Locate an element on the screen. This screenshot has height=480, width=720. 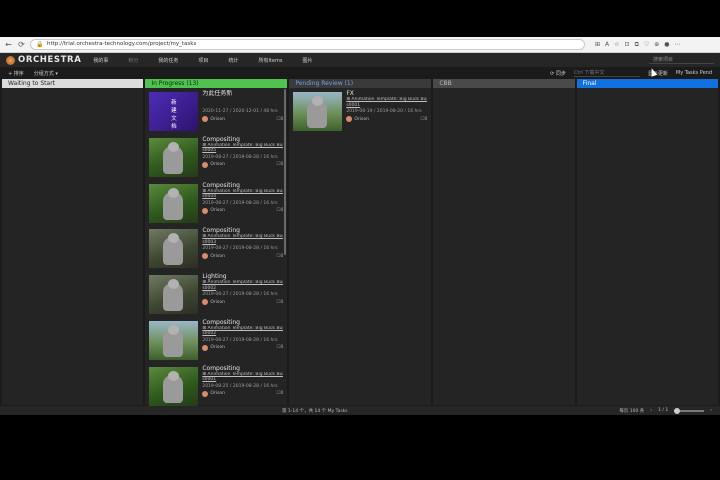
nav-item-0: 我的事 is located at coordinates (100, 60).